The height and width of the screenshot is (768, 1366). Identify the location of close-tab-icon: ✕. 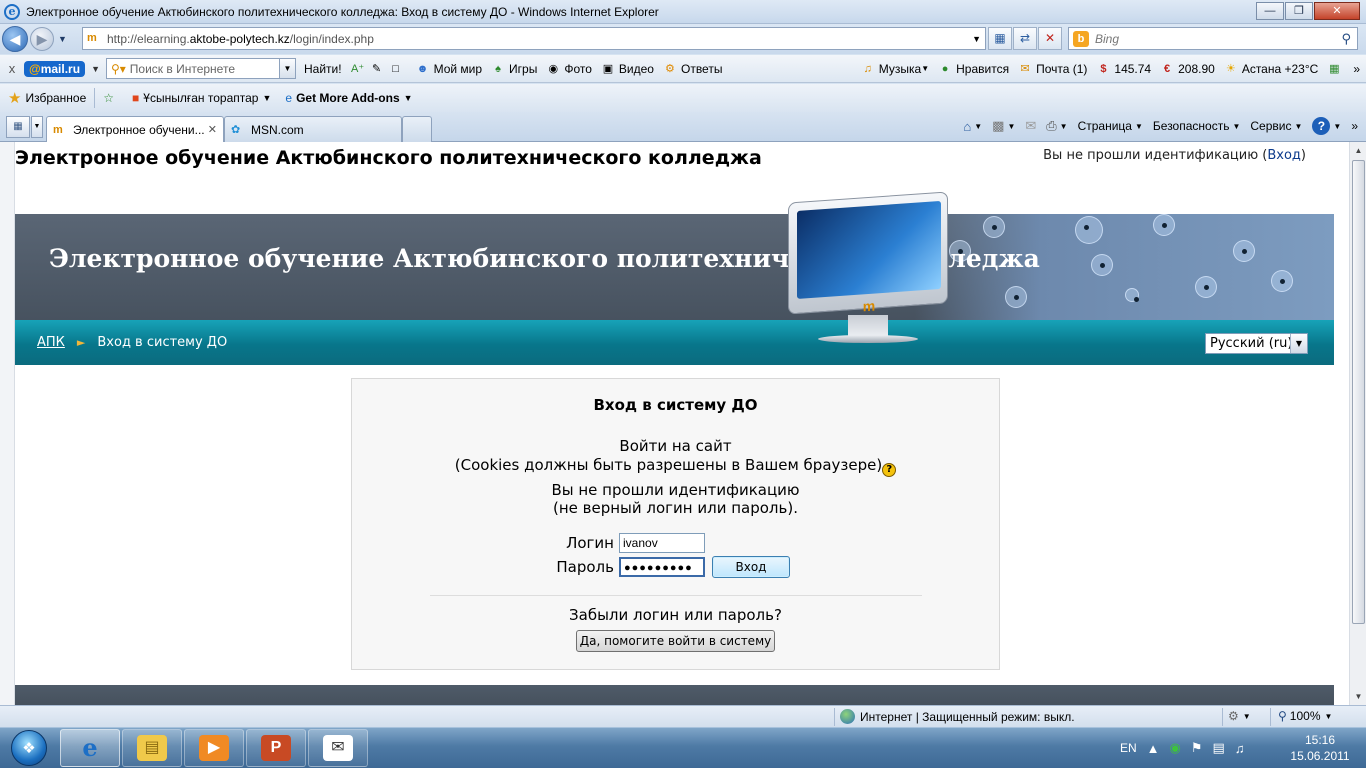
(212, 129).